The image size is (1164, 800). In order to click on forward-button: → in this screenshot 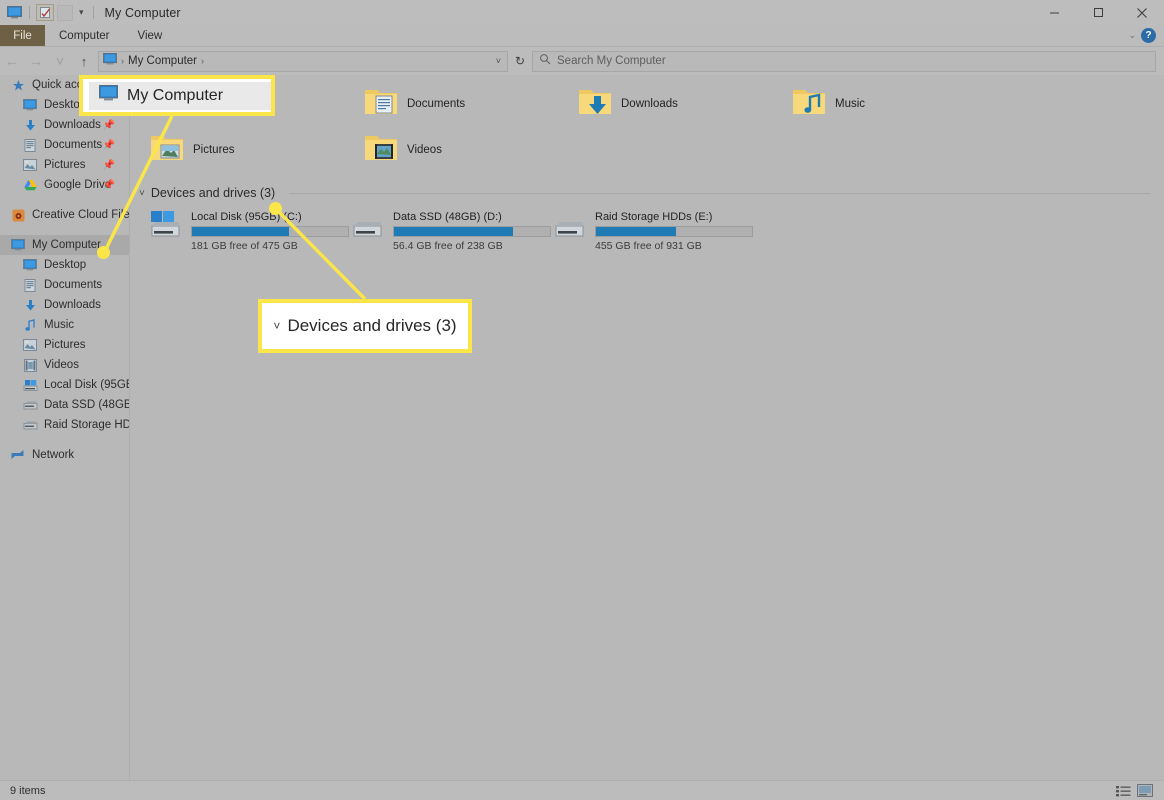, I will do `click(36, 61)`.